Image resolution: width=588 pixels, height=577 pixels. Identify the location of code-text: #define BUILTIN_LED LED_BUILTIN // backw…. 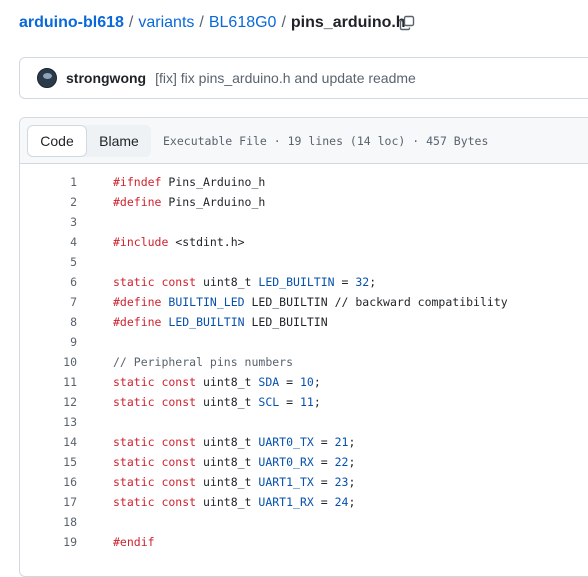
(310, 302).